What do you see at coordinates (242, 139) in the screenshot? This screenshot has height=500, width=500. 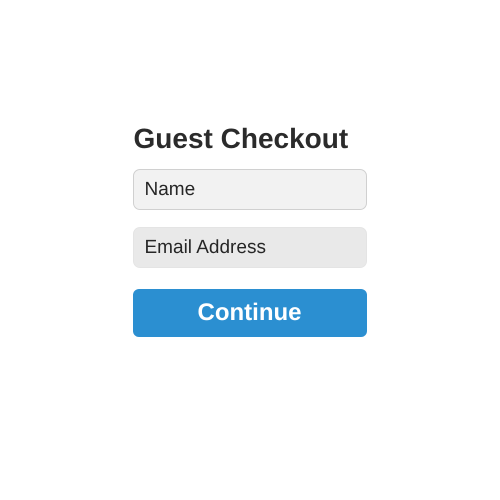 I see `form-title: Guest Checkout` at bounding box center [242, 139].